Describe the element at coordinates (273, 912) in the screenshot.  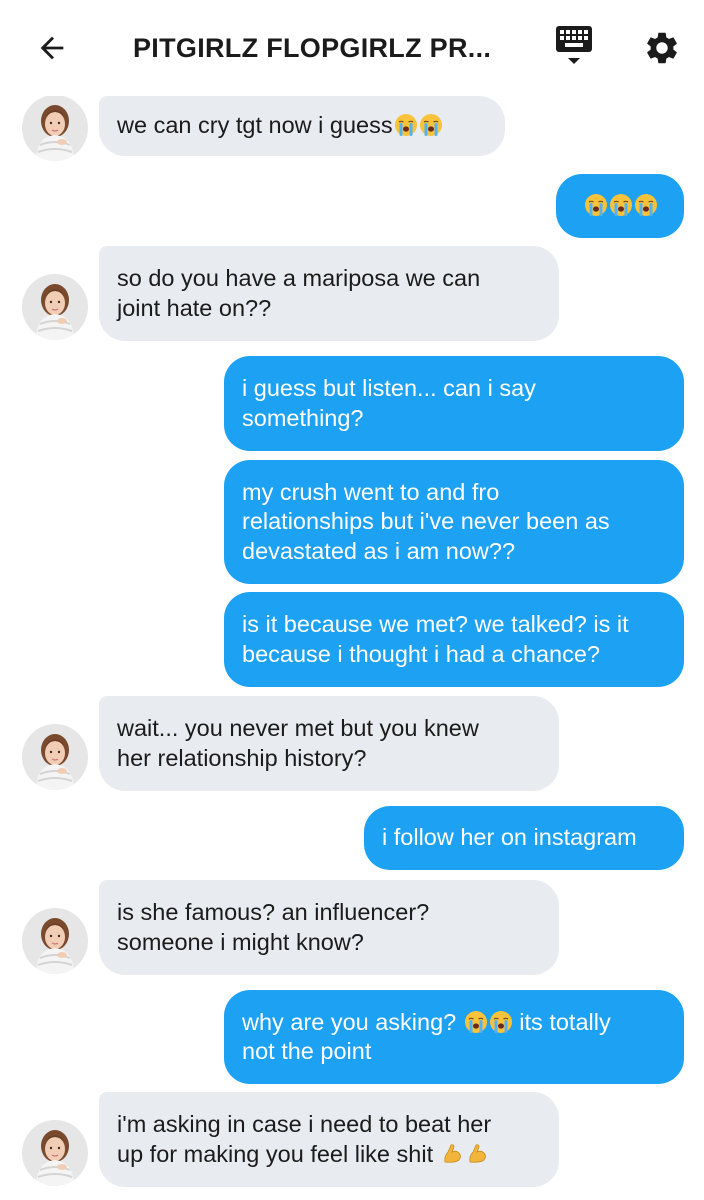
I see `message-line: is she famous? an influencer?` at that location.